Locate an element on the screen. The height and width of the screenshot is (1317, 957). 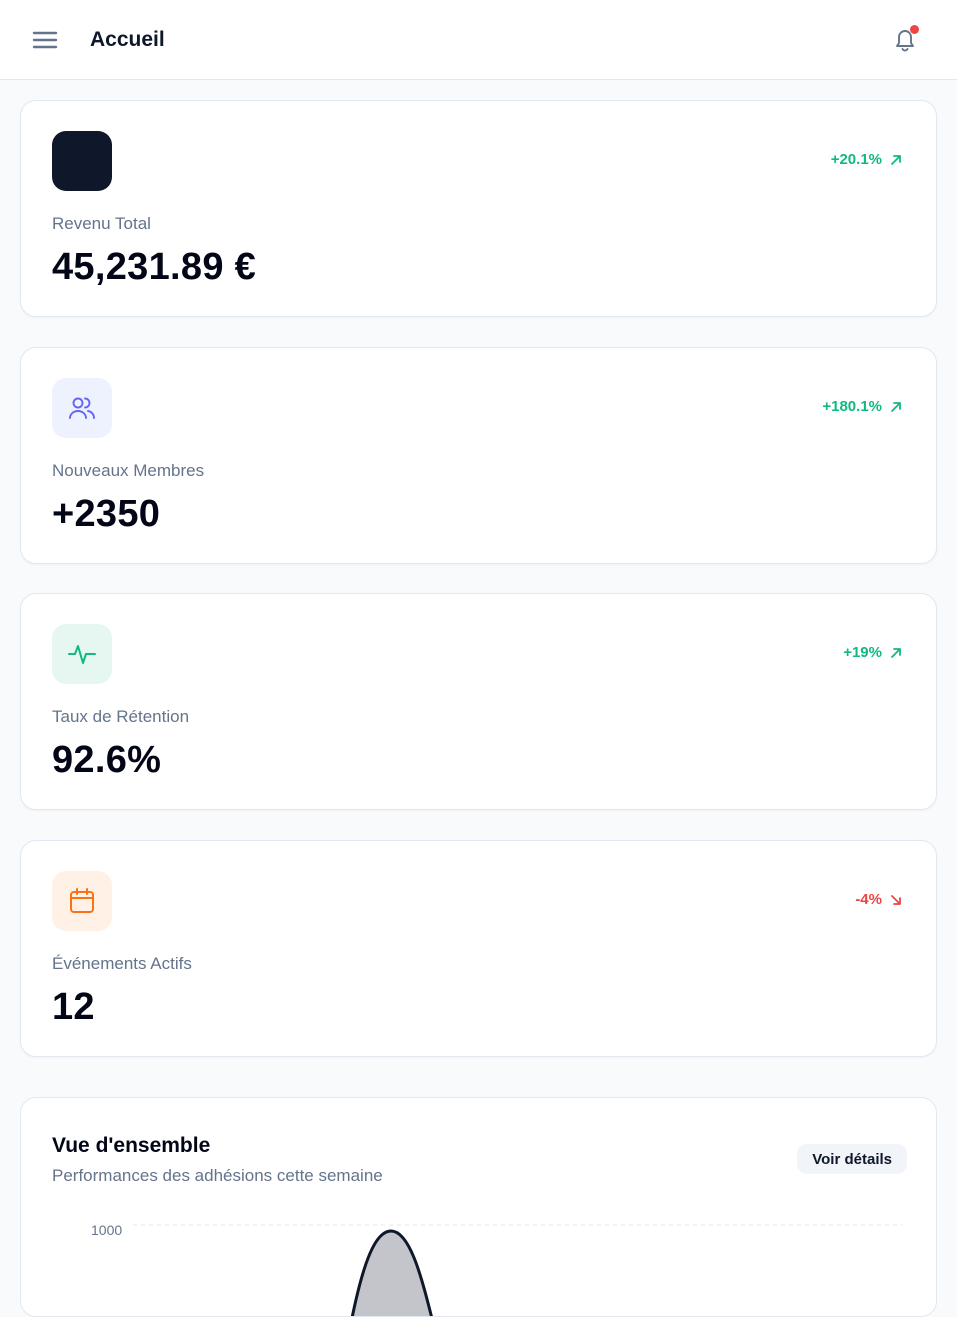
trend-badge: -4% is located at coordinates (879, 899).